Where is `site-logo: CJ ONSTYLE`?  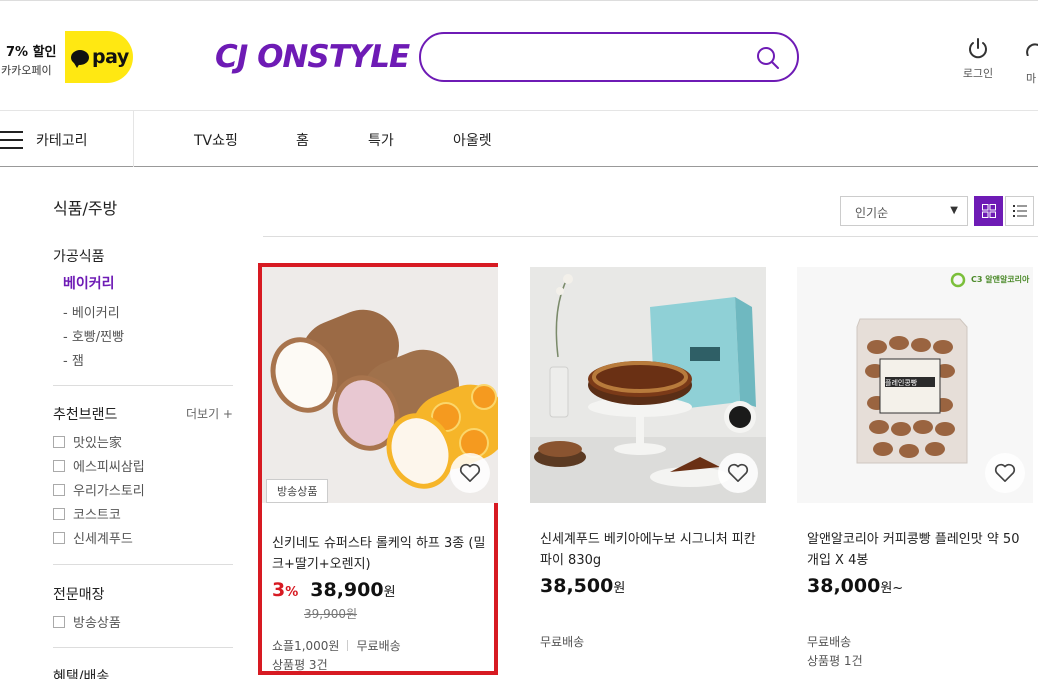 site-logo: CJ ONSTYLE is located at coordinates (312, 57).